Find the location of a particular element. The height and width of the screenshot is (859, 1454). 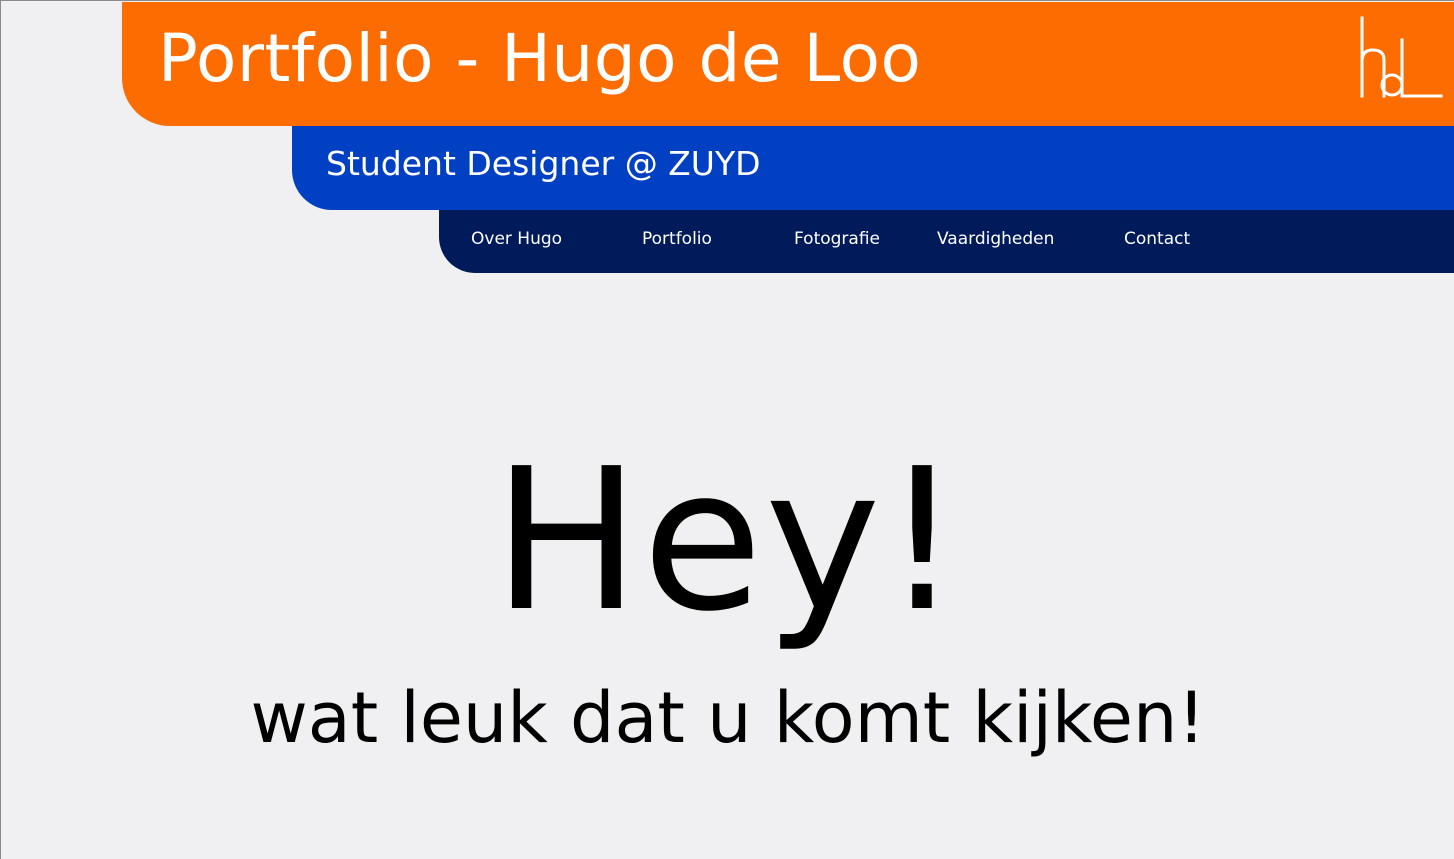

site-subtitle: Student Designer @ ZUYD is located at coordinates (543, 163).